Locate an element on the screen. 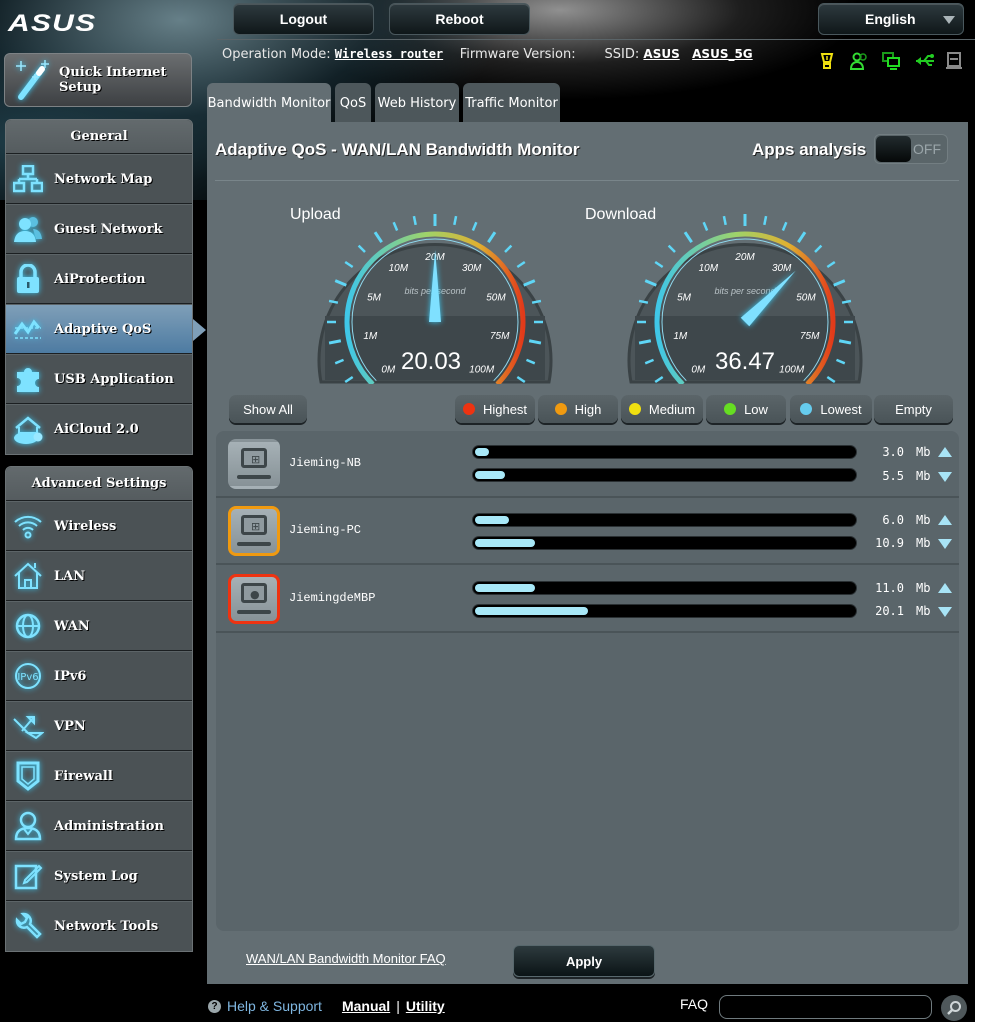 Image resolution: width=991 pixels, height=1022 pixels. upload-scale-label: 30M is located at coordinates (472, 268).